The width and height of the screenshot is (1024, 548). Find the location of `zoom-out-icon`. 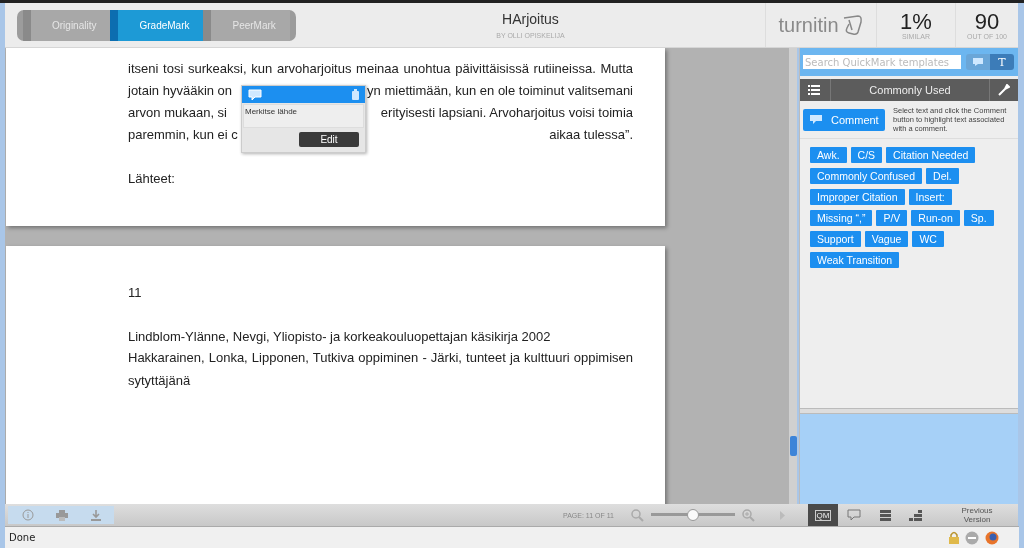

zoom-out-icon is located at coordinates (637, 515).